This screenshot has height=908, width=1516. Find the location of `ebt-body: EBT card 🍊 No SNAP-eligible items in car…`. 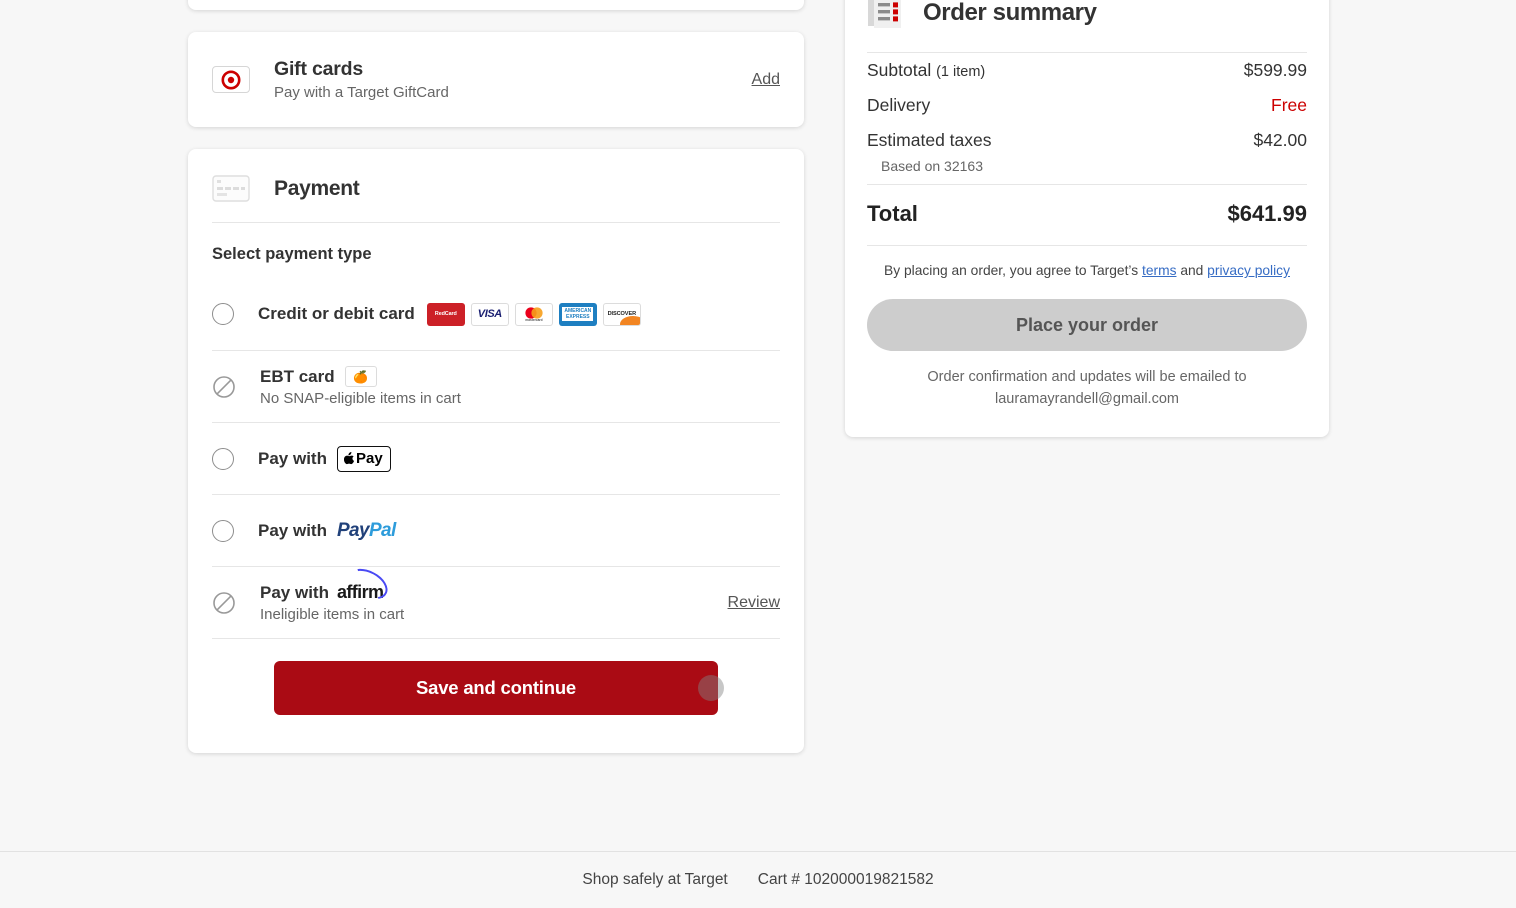

ebt-body: EBT card 🍊 No SNAP-eligible items in car… is located at coordinates (520, 386).